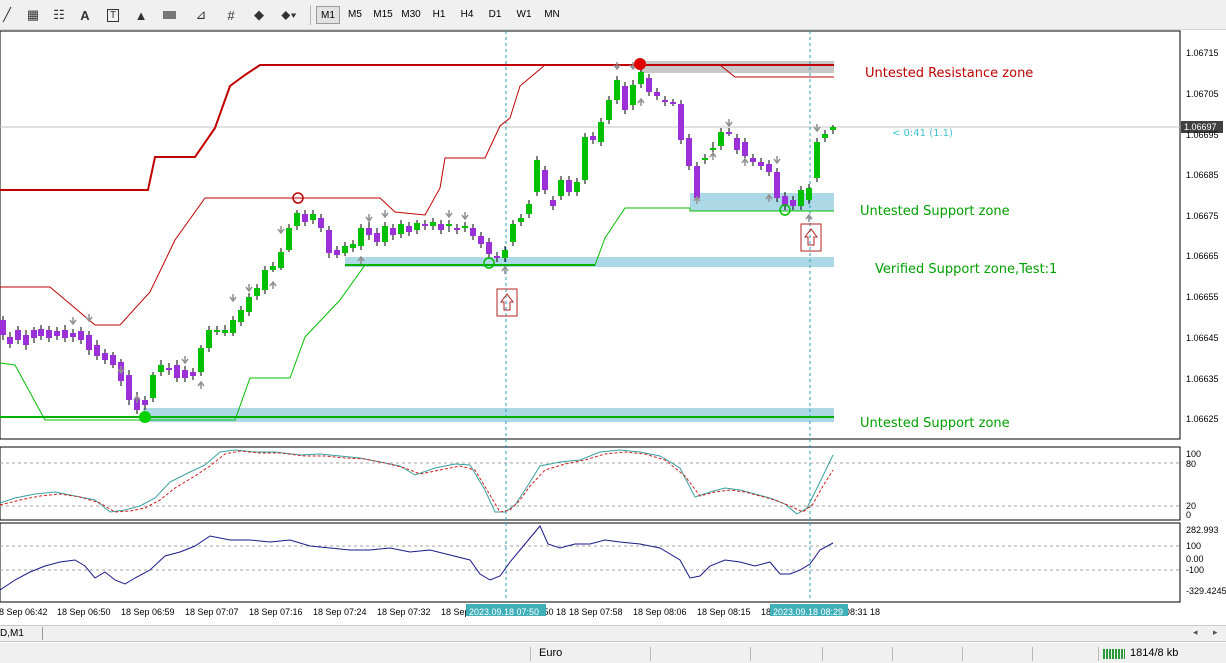 The height and width of the screenshot is (663, 1226). Describe the element at coordinates (935, 211) in the screenshot. I see `support-zone-top-label: Untested Support zone` at that location.